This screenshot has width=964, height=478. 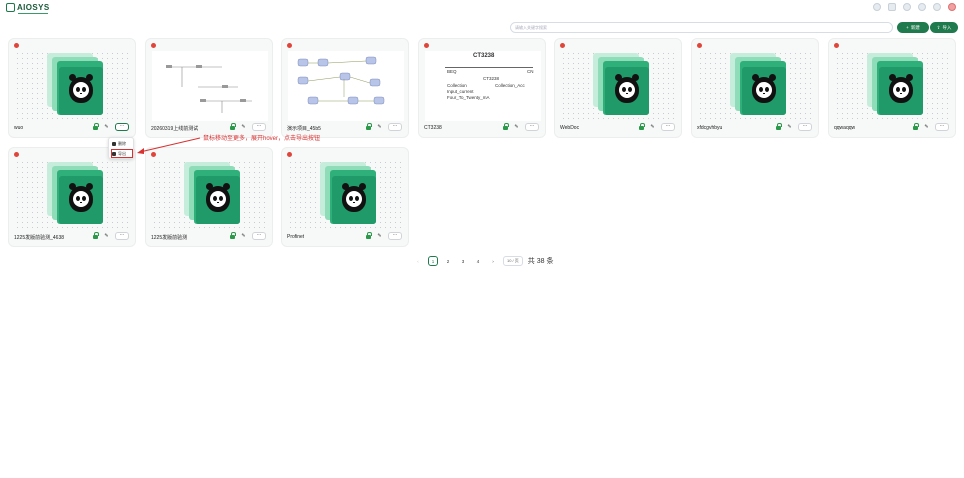 I want to click on annotation-arrow, so click(x=169, y=145).